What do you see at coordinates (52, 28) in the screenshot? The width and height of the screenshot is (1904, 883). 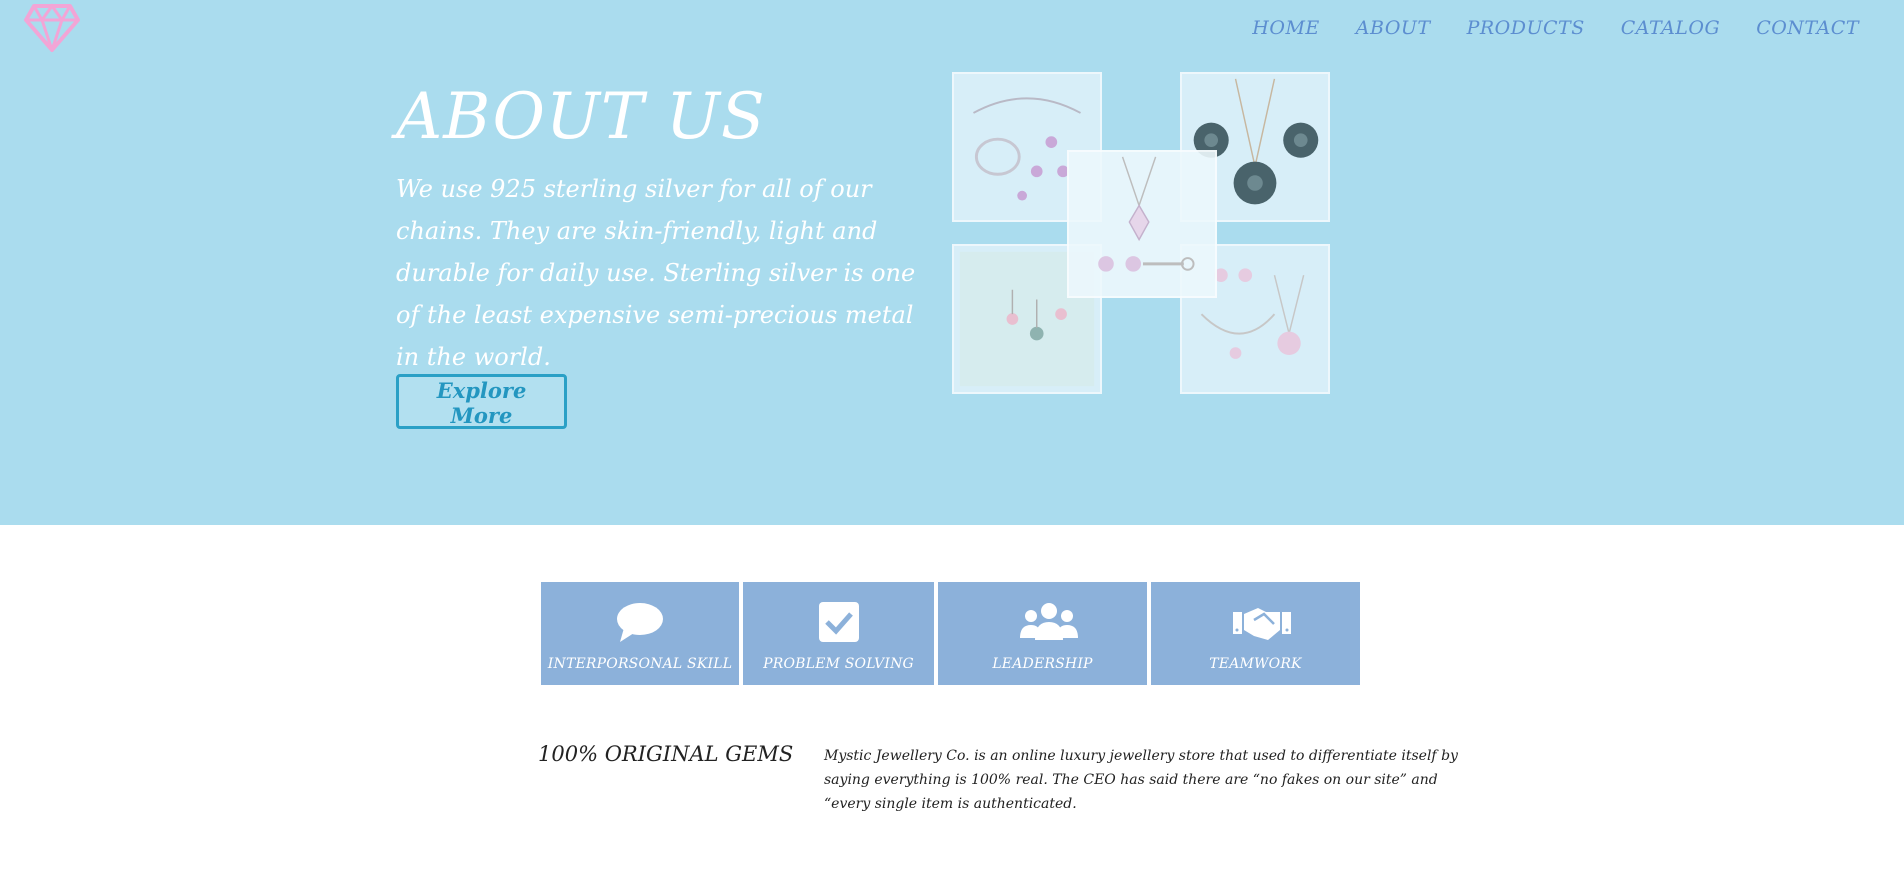 I see `diamond-logo-icon` at bounding box center [52, 28].